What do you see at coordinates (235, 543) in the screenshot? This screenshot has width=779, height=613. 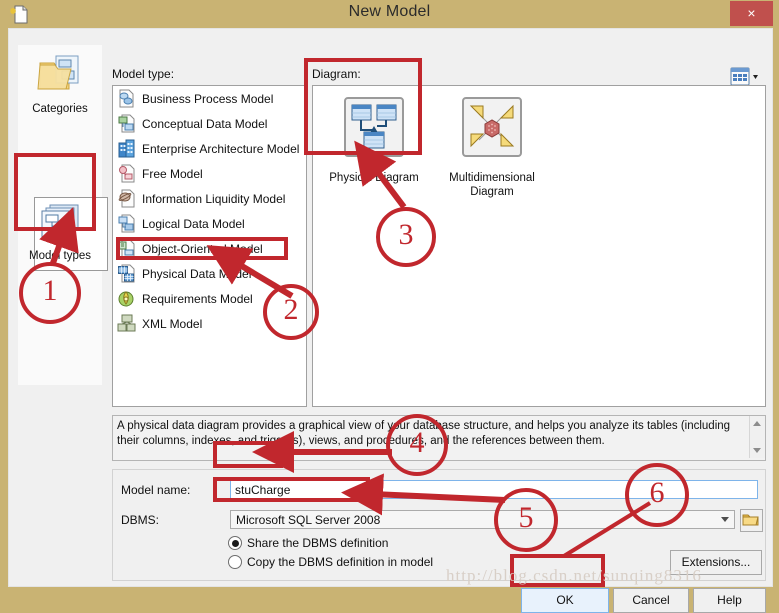 I see `radio-share-dbms-marker` at bounding box center [235, 543].